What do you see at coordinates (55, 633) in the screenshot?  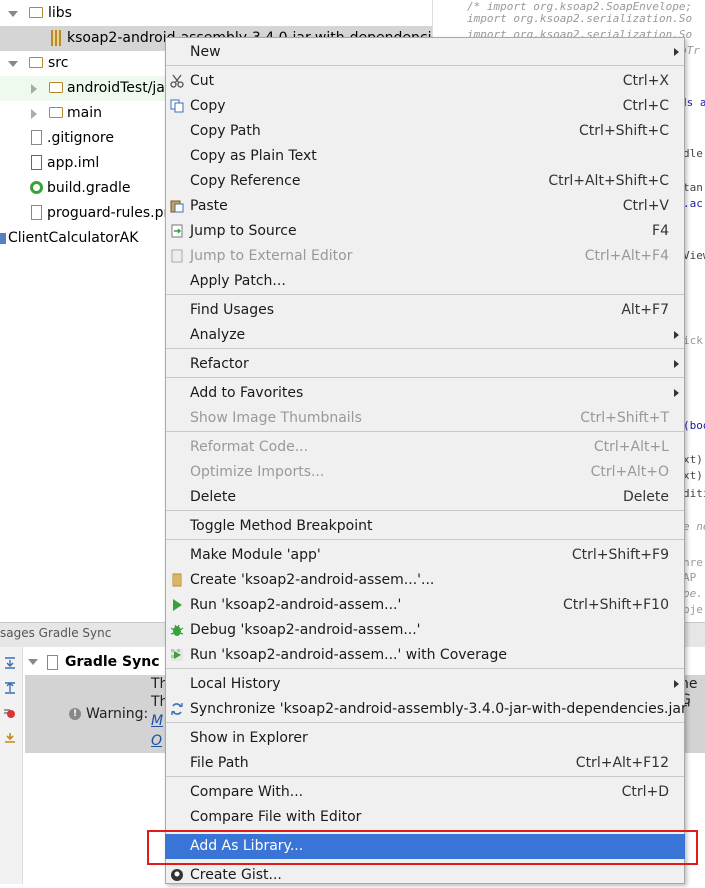 I see `tool-window-tabs: sages Gradle Sync` at bounding box center [55, 633].